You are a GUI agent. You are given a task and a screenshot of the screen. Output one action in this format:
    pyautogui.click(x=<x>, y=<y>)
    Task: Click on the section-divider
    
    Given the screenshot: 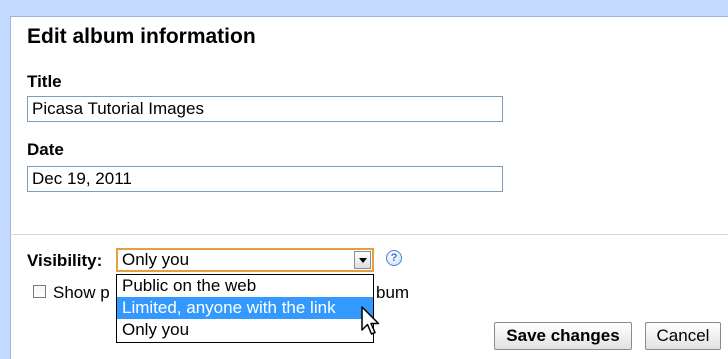 What is the action you would take?
    pyautogui.click(x=369, y=234)
    